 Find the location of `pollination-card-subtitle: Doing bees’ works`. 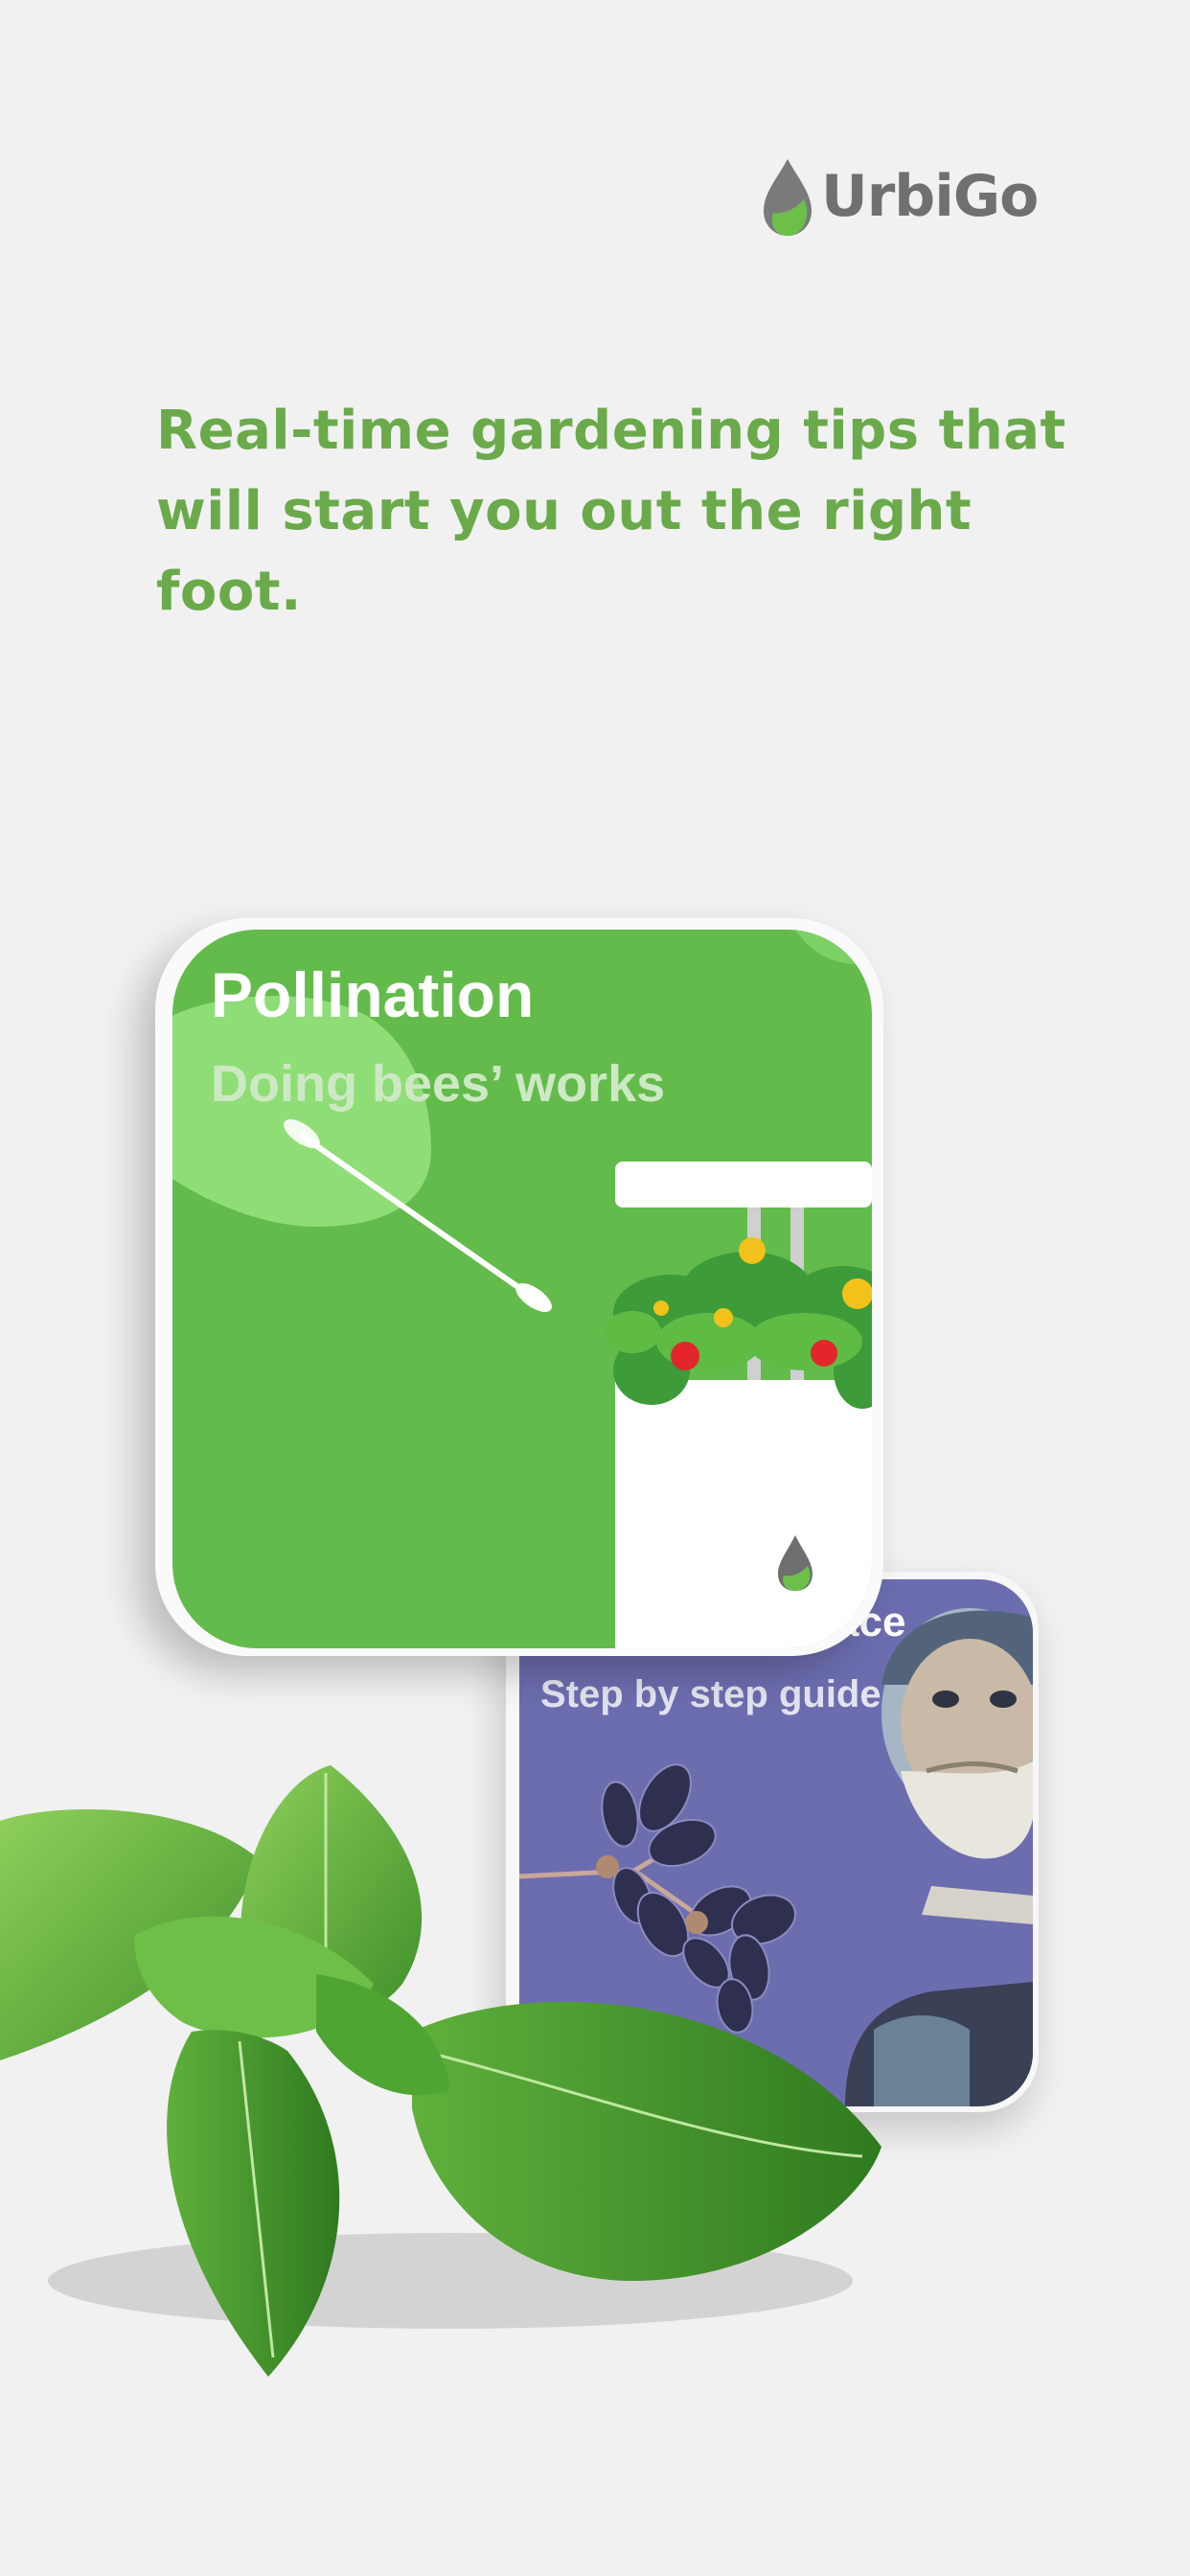

pollination-card-subtitle: Doing bees’ works is located at coordinates (439, 1084).